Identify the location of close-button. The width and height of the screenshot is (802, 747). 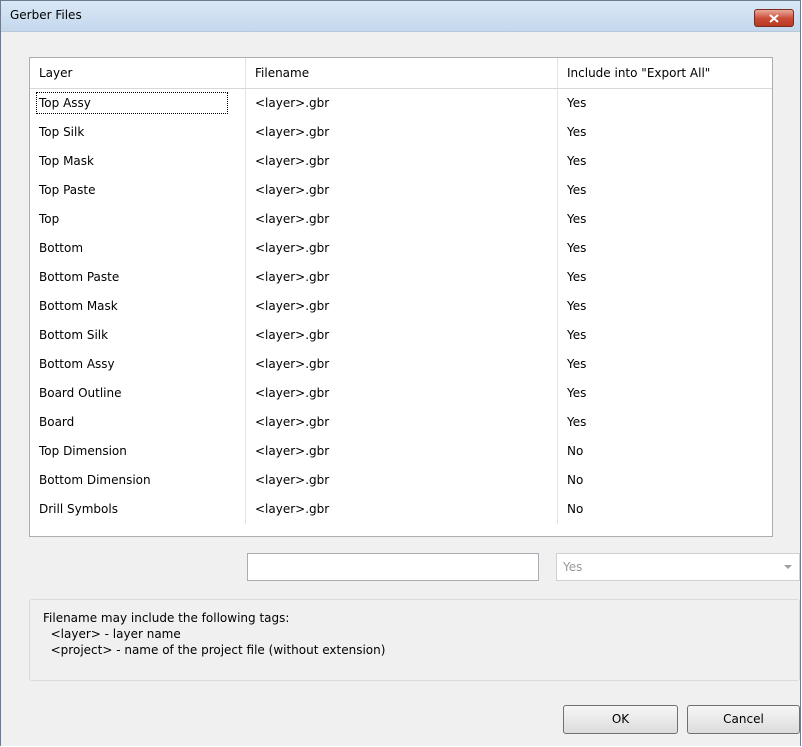
(774, 18).